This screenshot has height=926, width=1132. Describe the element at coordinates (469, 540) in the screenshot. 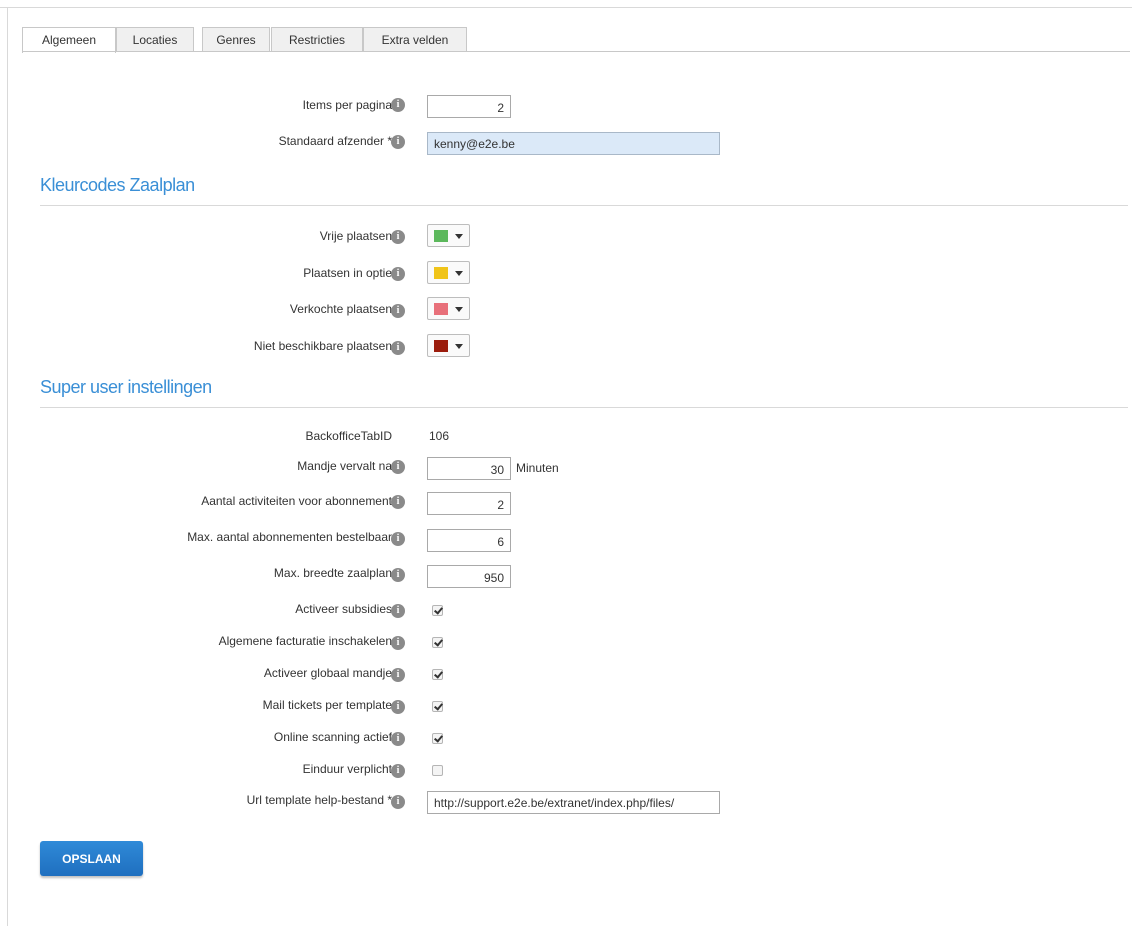

I see `max-subscriptions-input` at that location.